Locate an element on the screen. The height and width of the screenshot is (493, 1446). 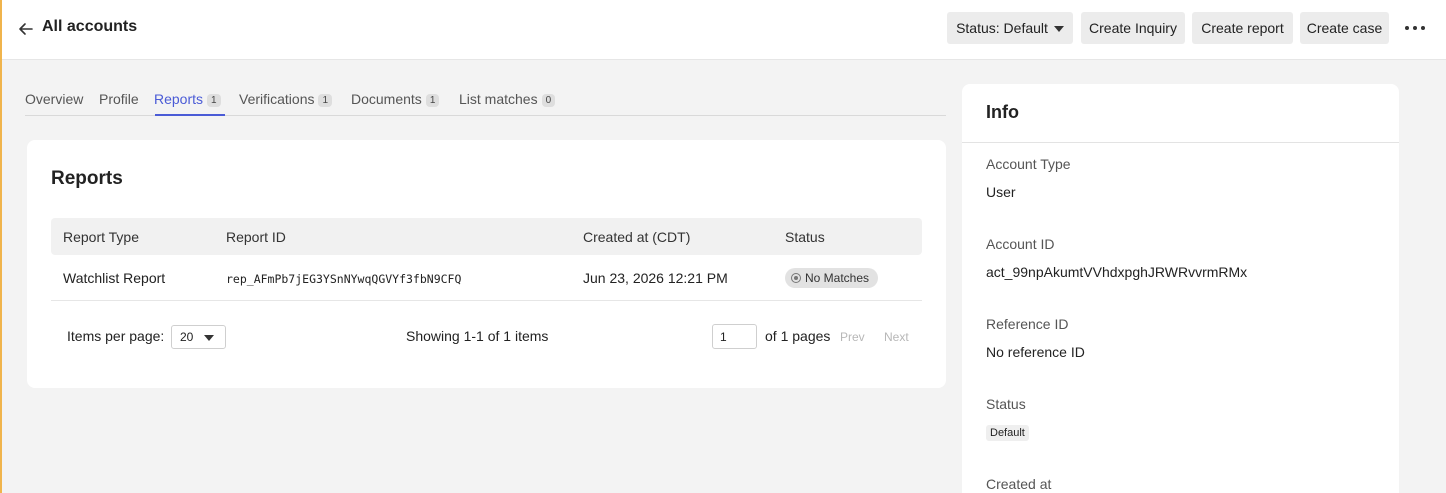
arrow-left-icon is located at coordinates (26, 29).